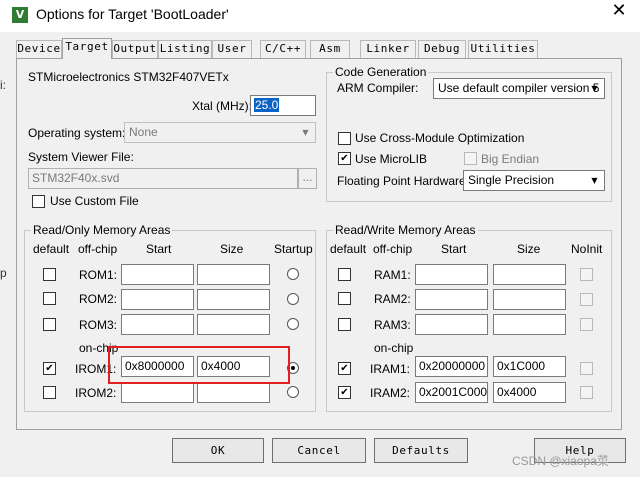  Describe the element at coordinates (77, 133) in the screenshot. I see `os-label: Operating system:` at that location.